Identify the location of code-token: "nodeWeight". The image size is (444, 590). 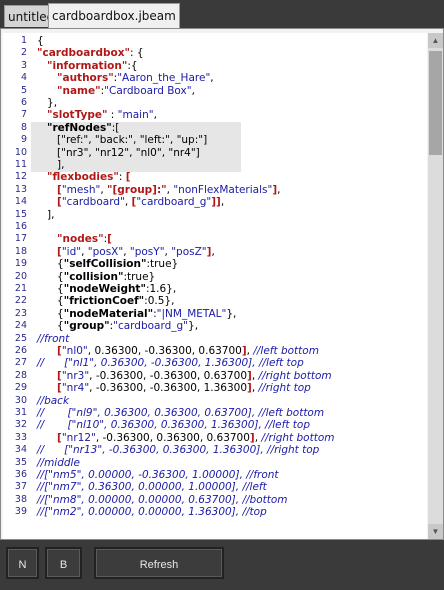
(104, 289).